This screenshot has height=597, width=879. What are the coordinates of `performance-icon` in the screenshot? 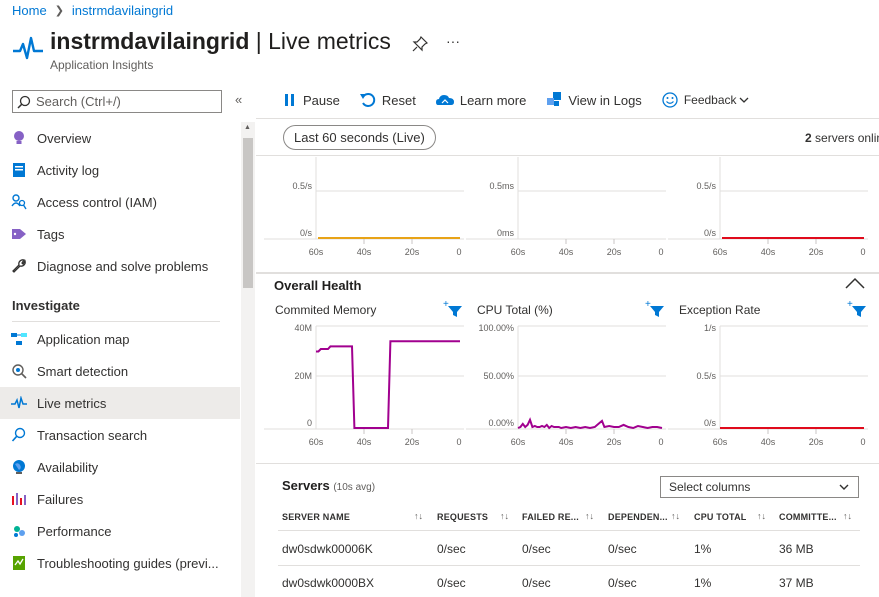 It's located at (19, 531).